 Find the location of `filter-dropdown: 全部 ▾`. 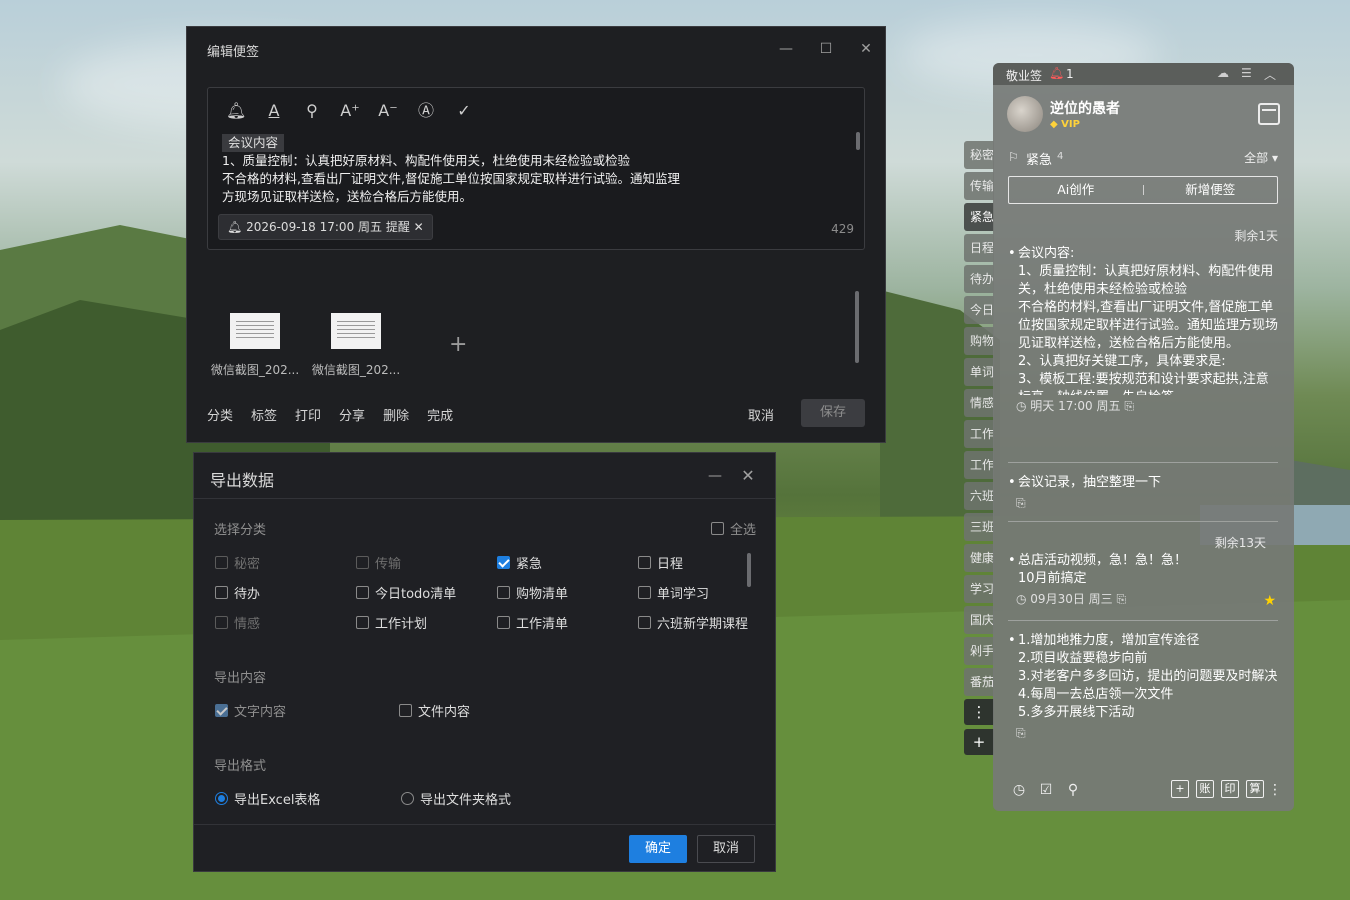

filter-dropdown: 全部 ▾ is located at coordinates (1261, 157).